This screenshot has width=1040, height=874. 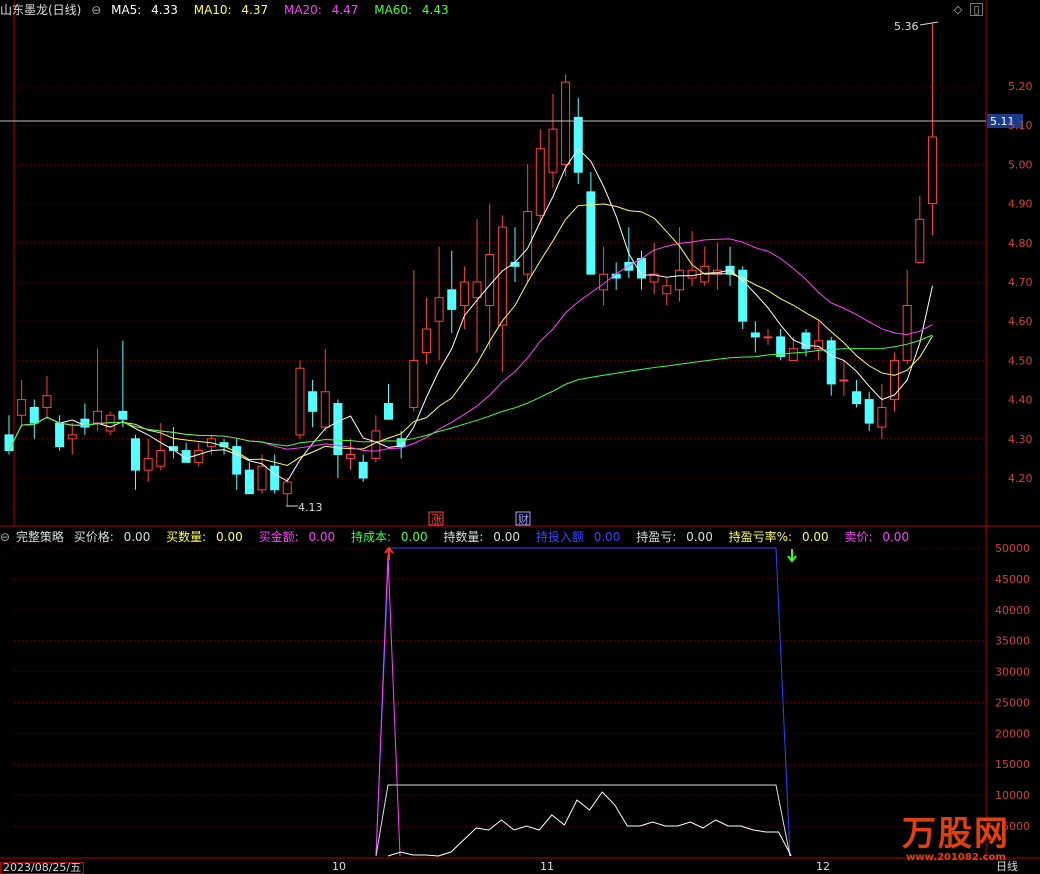 What do you see at coordinates (1020, 204) in the screenshot?
I see `price-tick-label: 4.90` at bounding box center [1020, 204].